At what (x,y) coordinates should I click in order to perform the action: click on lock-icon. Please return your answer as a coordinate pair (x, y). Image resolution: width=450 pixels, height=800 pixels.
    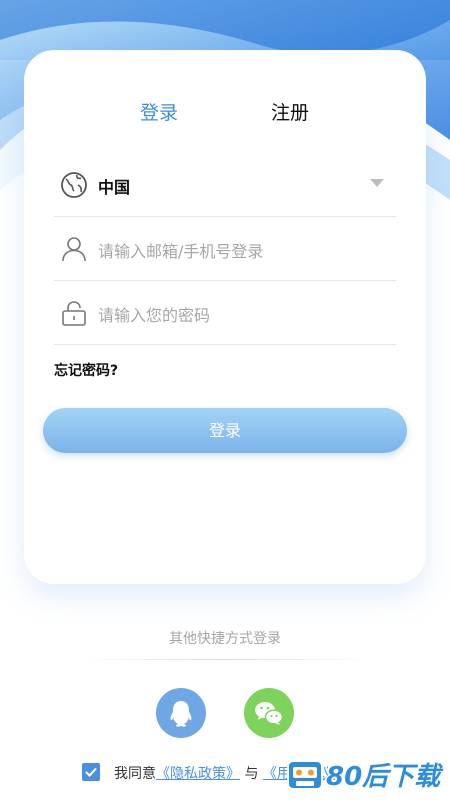
    Looking at the image, I should click on (74, 313).